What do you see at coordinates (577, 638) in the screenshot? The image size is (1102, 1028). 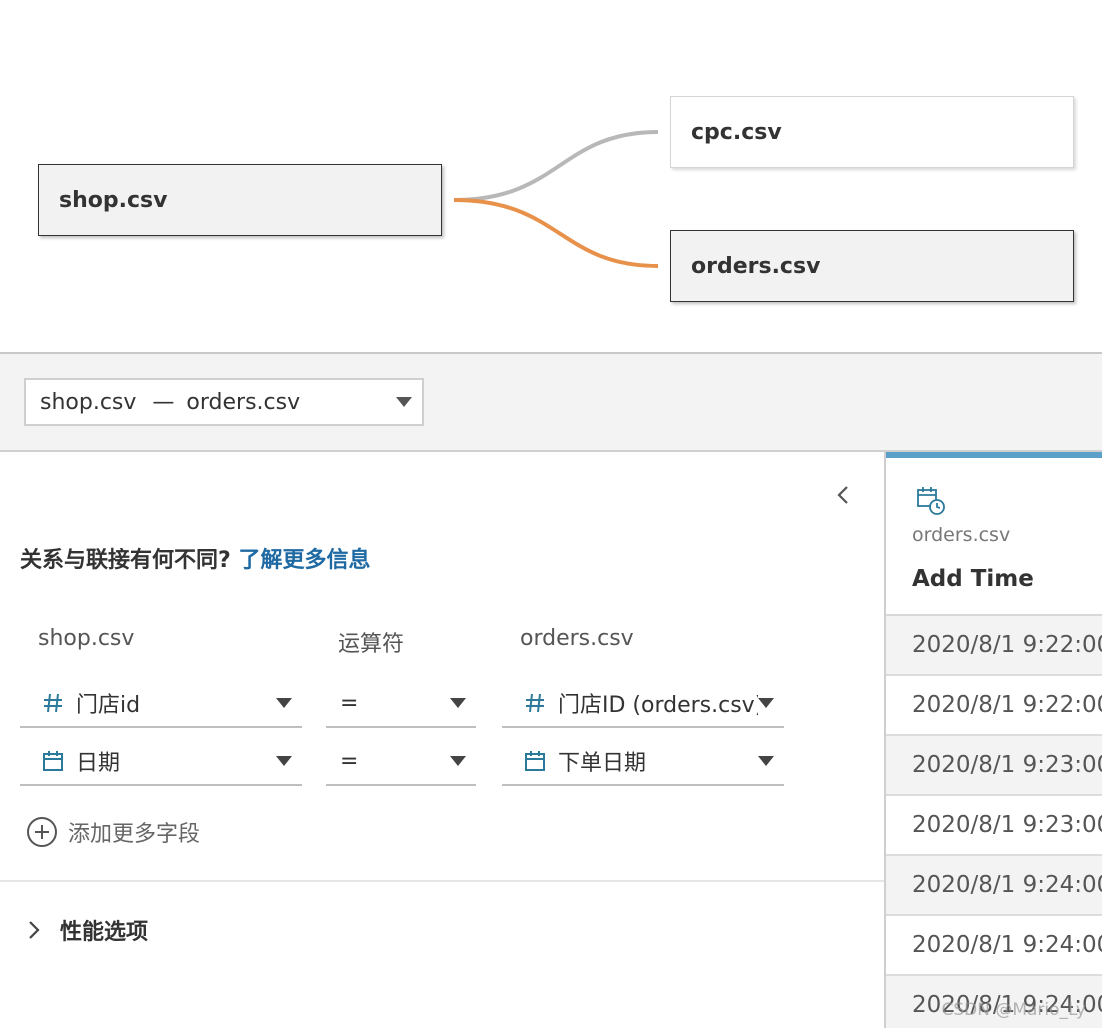 I see `right-table-header: orders.csv` at bounding box center [577, 638].